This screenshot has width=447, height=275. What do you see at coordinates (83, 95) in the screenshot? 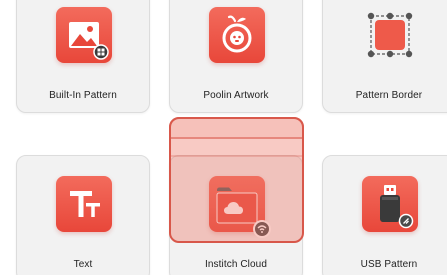
I see `built-in-pattern-label: Built-In Pattern` at bounding box center [83, 95].